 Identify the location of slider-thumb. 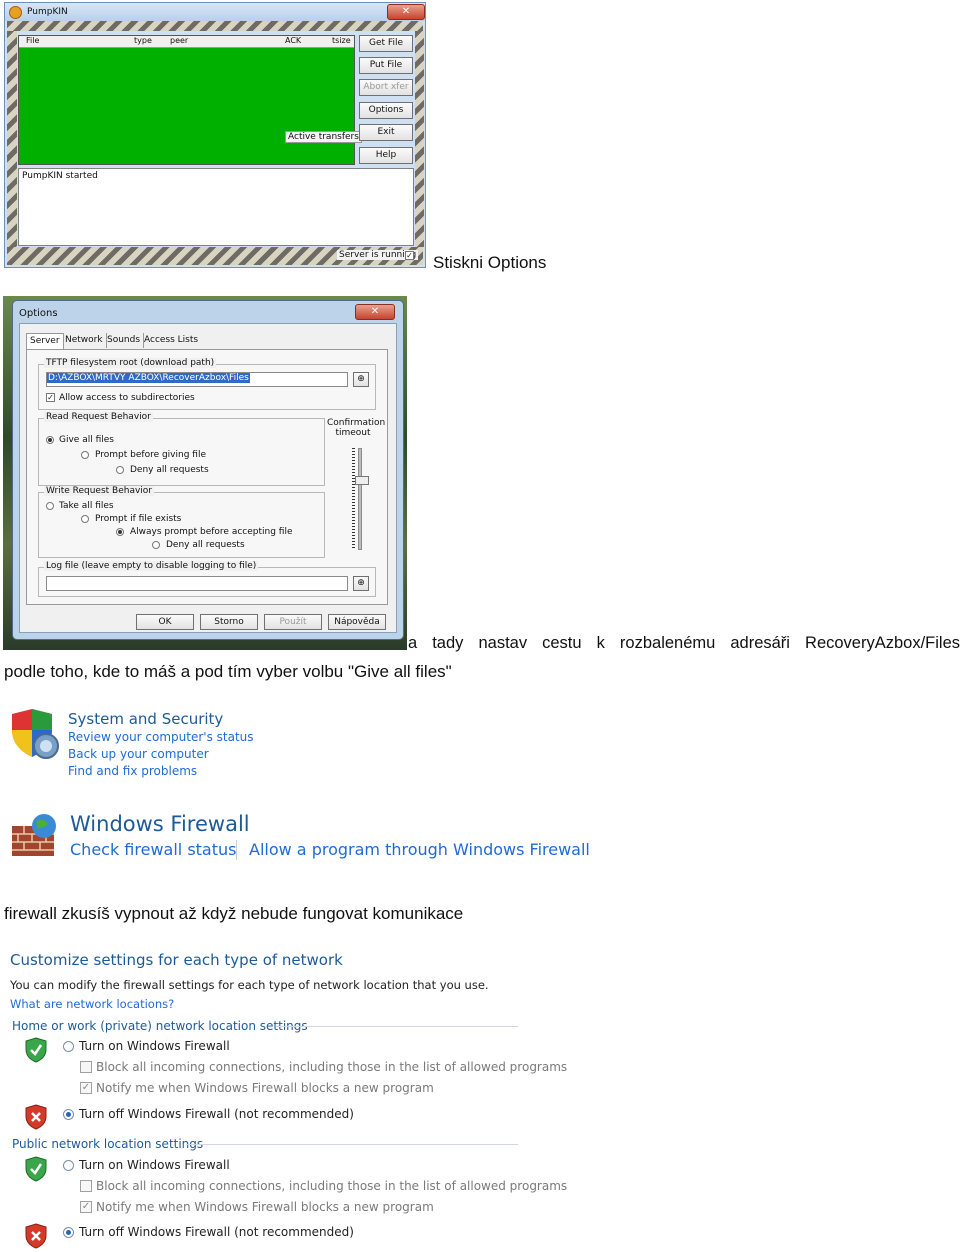
(362, 480).